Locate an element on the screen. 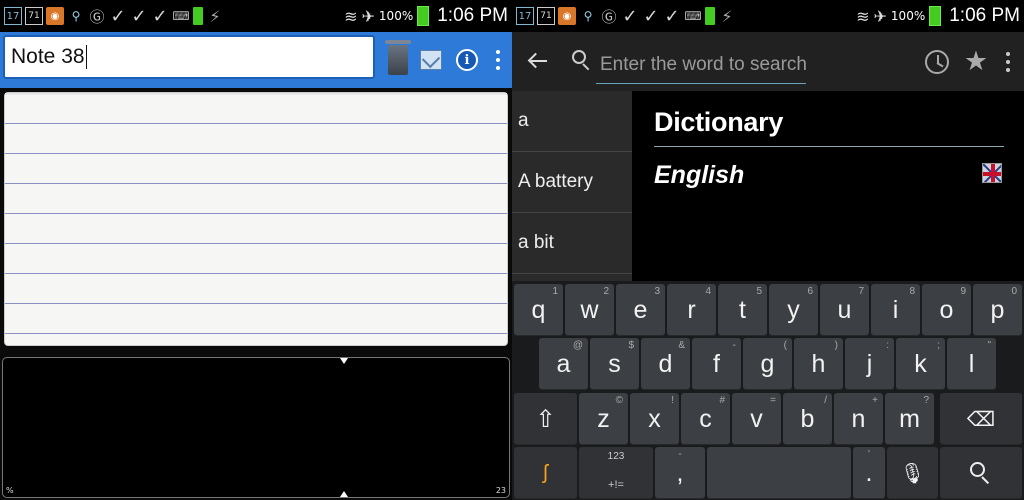 The height and width of the screenshot is (500, 1024). calendar-icon: 17 is located at coordinates (525, 16).